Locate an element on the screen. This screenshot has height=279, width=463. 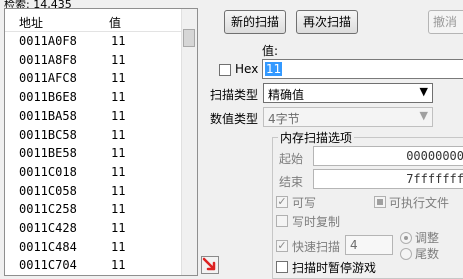
writable-checkbox: ✓ is located at coordinates (282, 202).